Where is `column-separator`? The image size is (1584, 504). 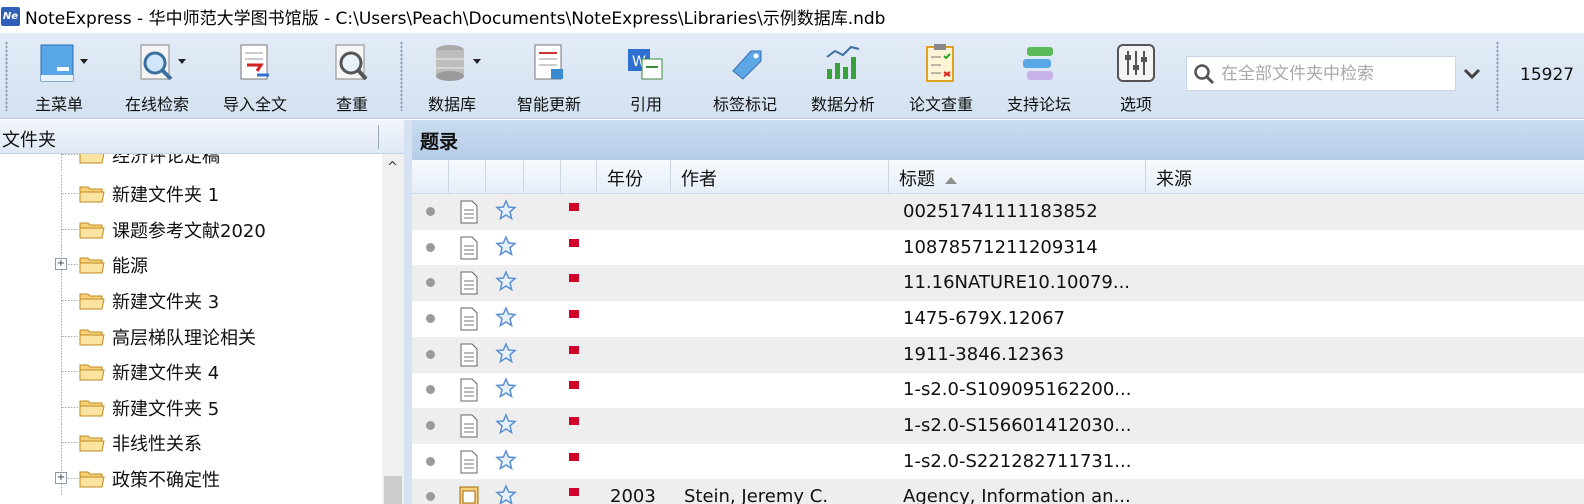 column-separator is located at coordinates (378, 137).